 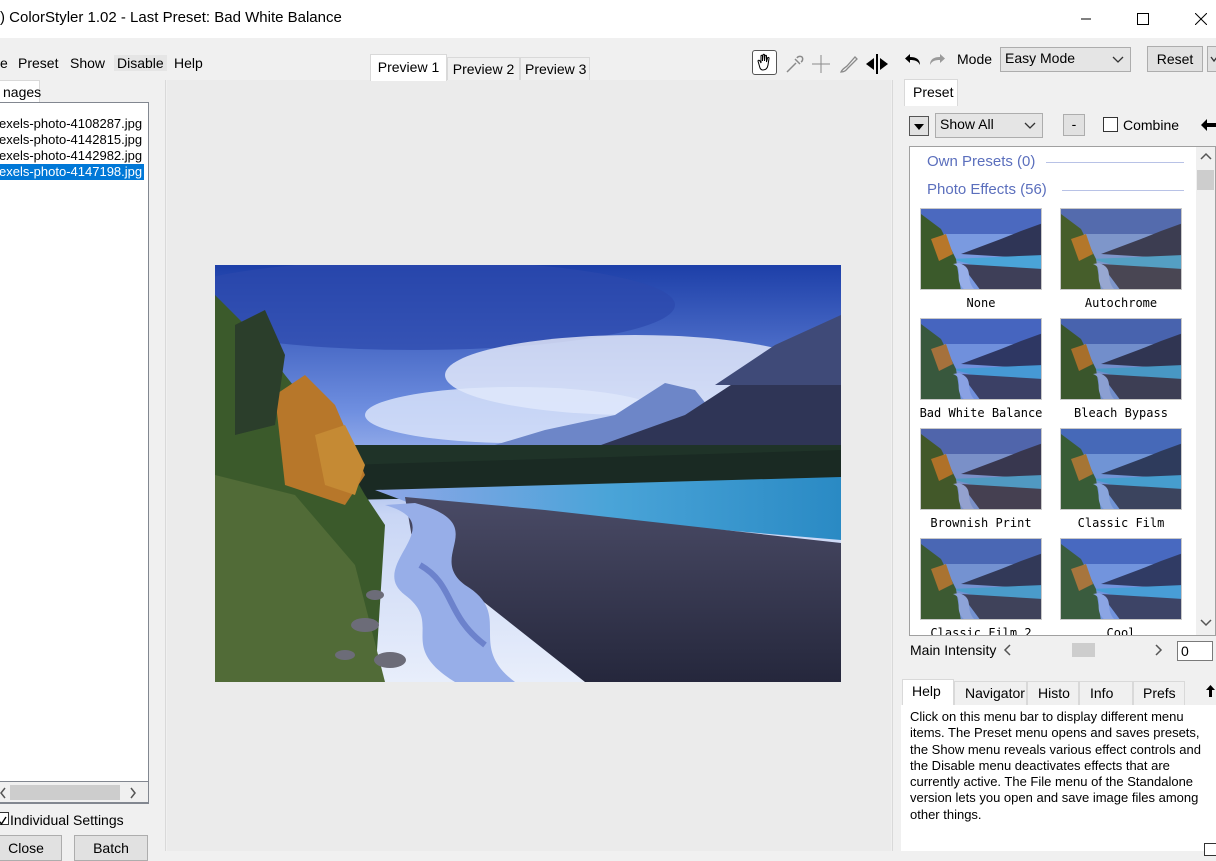 What do you see at coordinates (1210, 691) in the screenshot?
I see `arrow-up-icon` at bounding box center [1210, 691].